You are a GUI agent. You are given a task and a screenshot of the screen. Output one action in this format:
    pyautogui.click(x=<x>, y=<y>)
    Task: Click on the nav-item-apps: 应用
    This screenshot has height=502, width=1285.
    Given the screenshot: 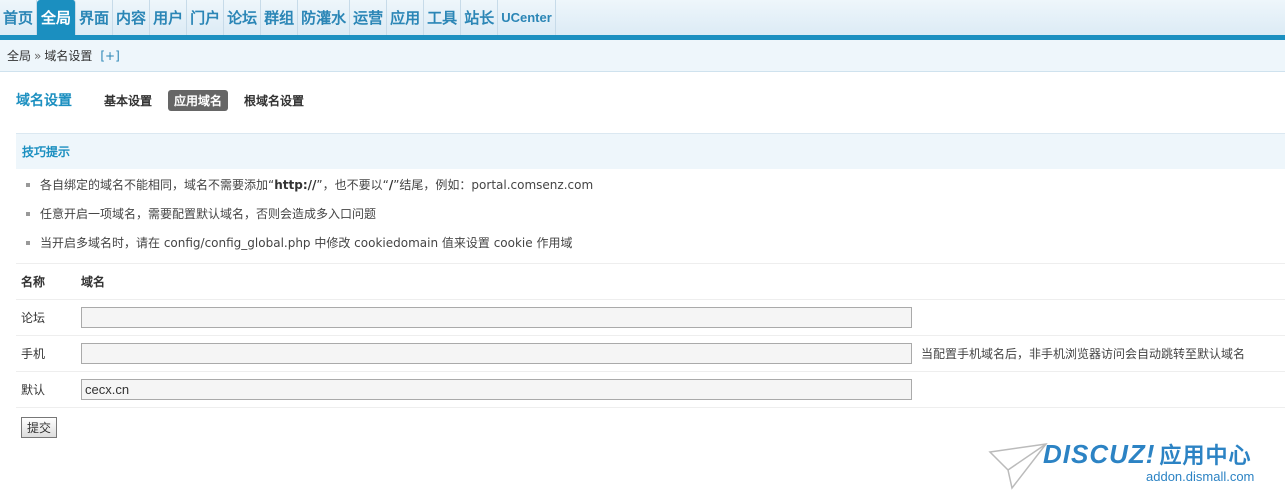 What is the action you would take?
    pyautogui.click(x=406, y=17)
    